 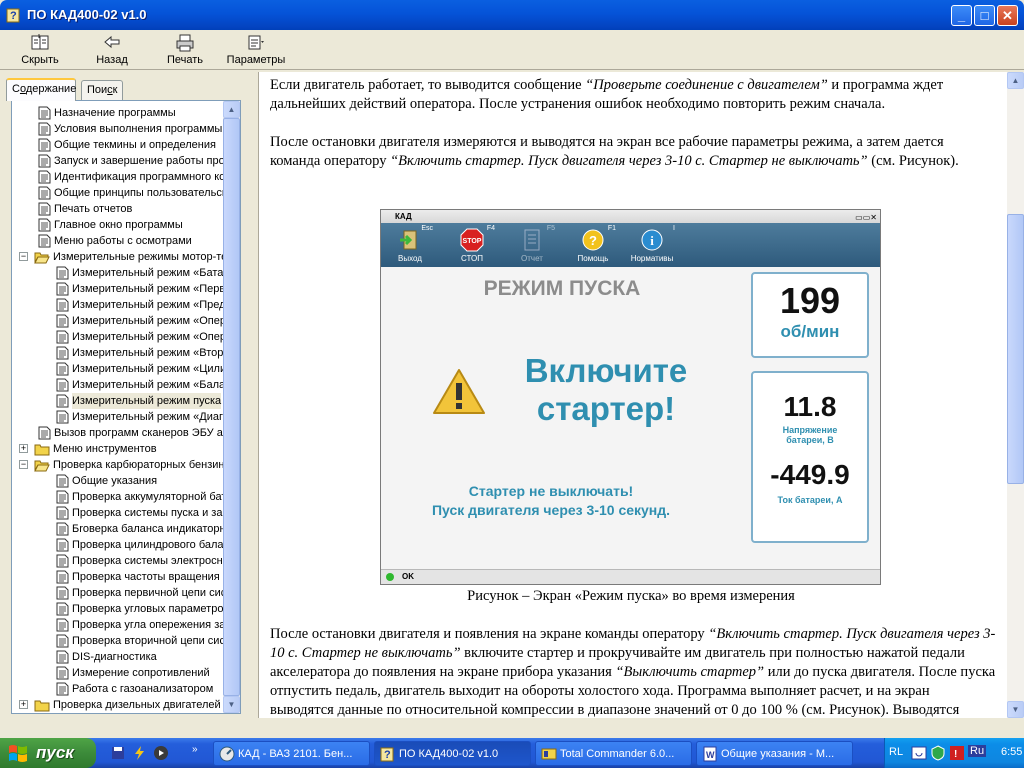 I want to click on start-button: пуск, so click(x=48, y=753).